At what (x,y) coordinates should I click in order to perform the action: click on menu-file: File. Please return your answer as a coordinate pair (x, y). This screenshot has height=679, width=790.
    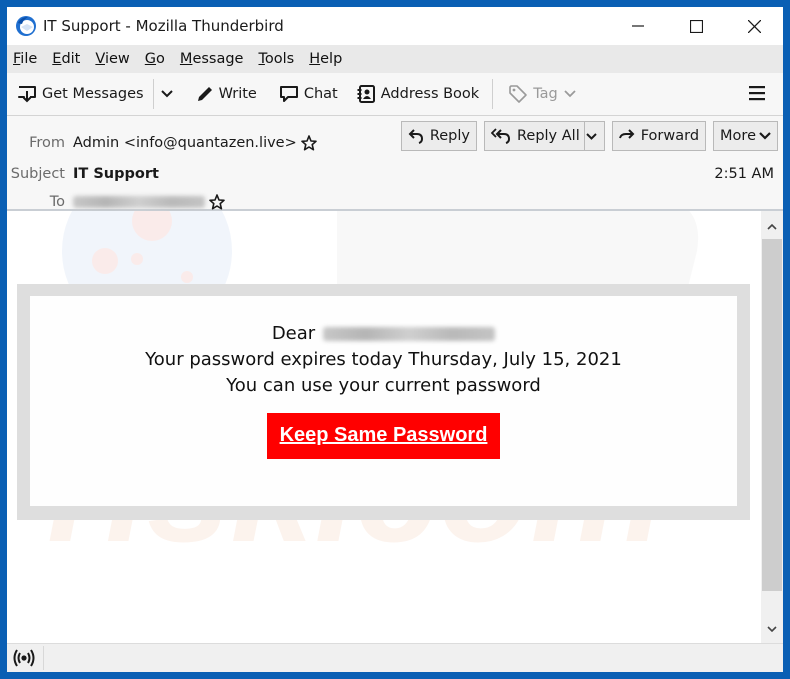
    Looking at the image, I should click on (25, 59).